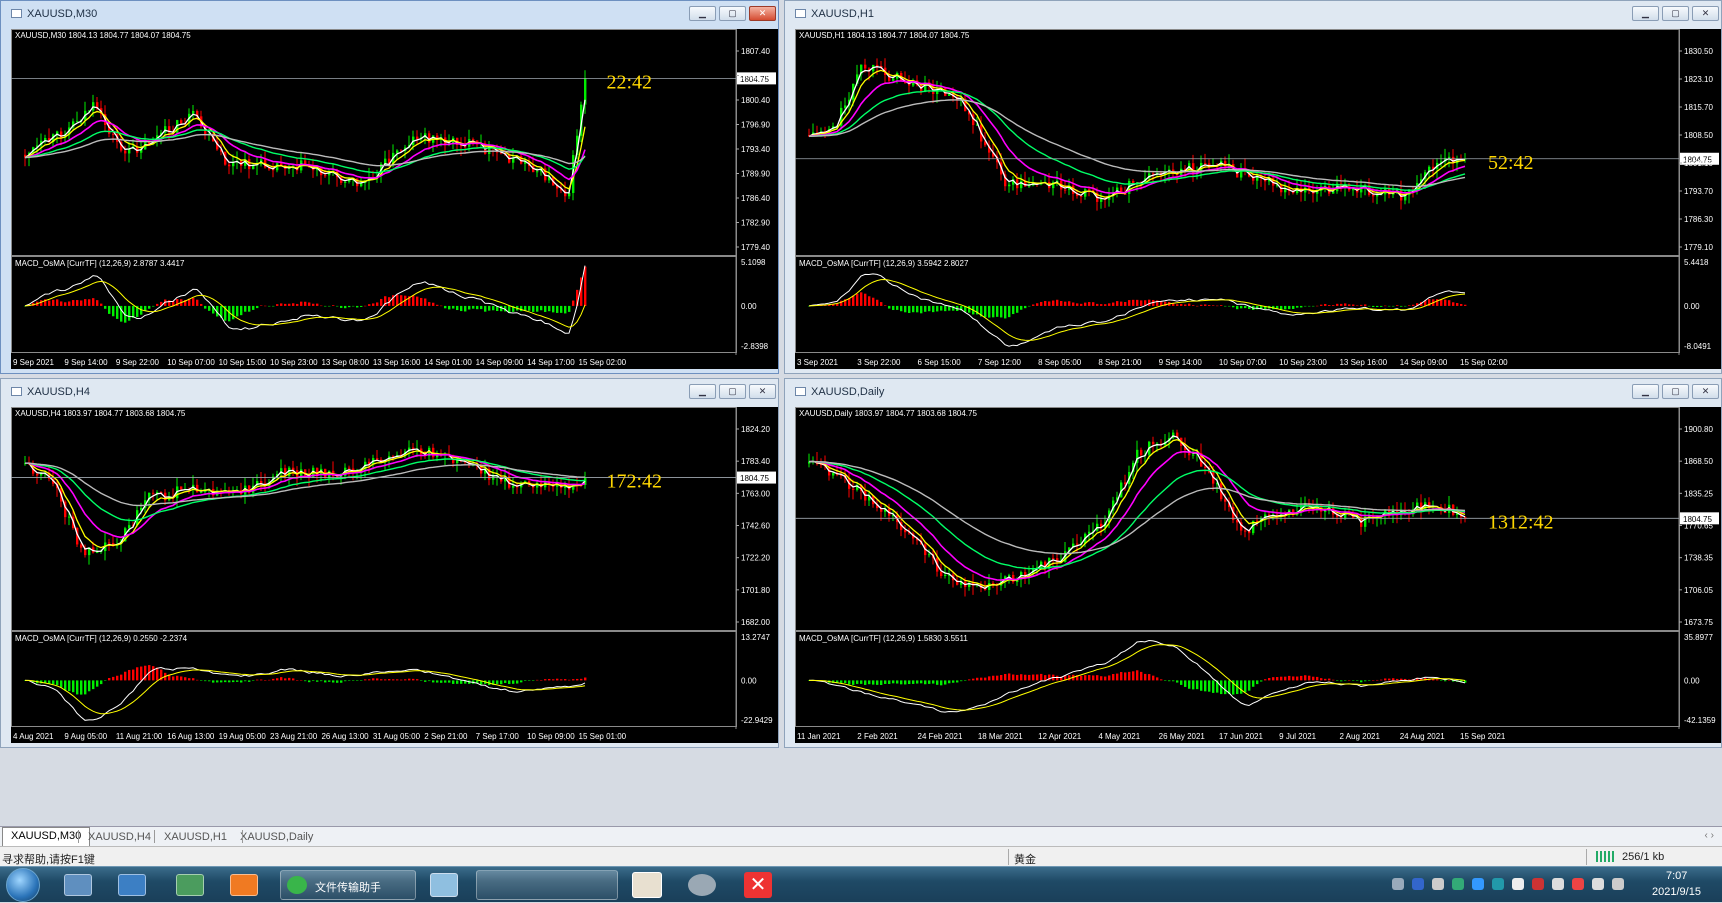 Image resolution: width=1722 pixels, height=903 pixels. What do you see at coordinates (23, 885) in the screenshot?
I see `windows-orb-icon` at bounding box center [23, 885].